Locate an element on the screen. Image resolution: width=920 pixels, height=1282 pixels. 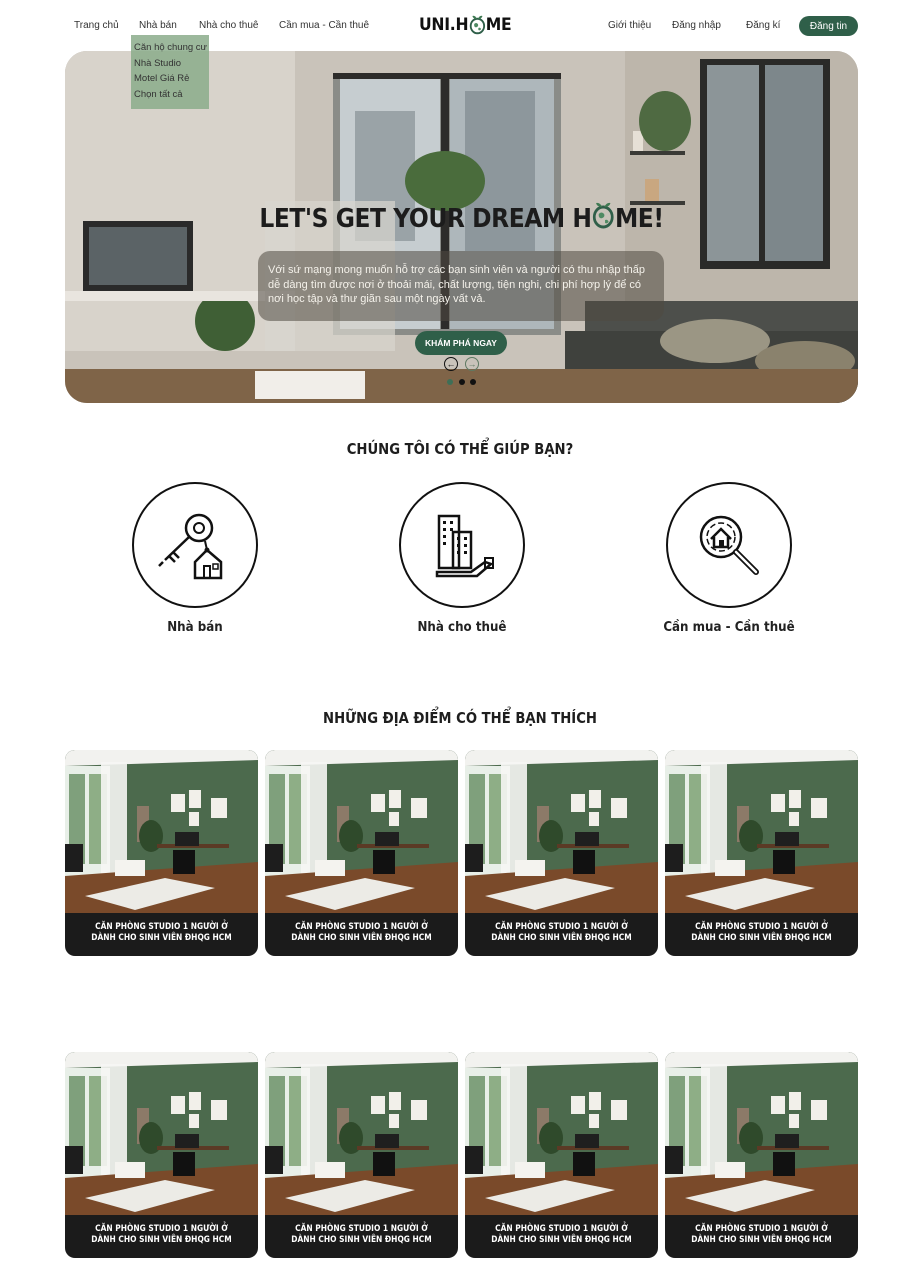
site-logo: UNI.H ME is located at coordinates (465, 25).